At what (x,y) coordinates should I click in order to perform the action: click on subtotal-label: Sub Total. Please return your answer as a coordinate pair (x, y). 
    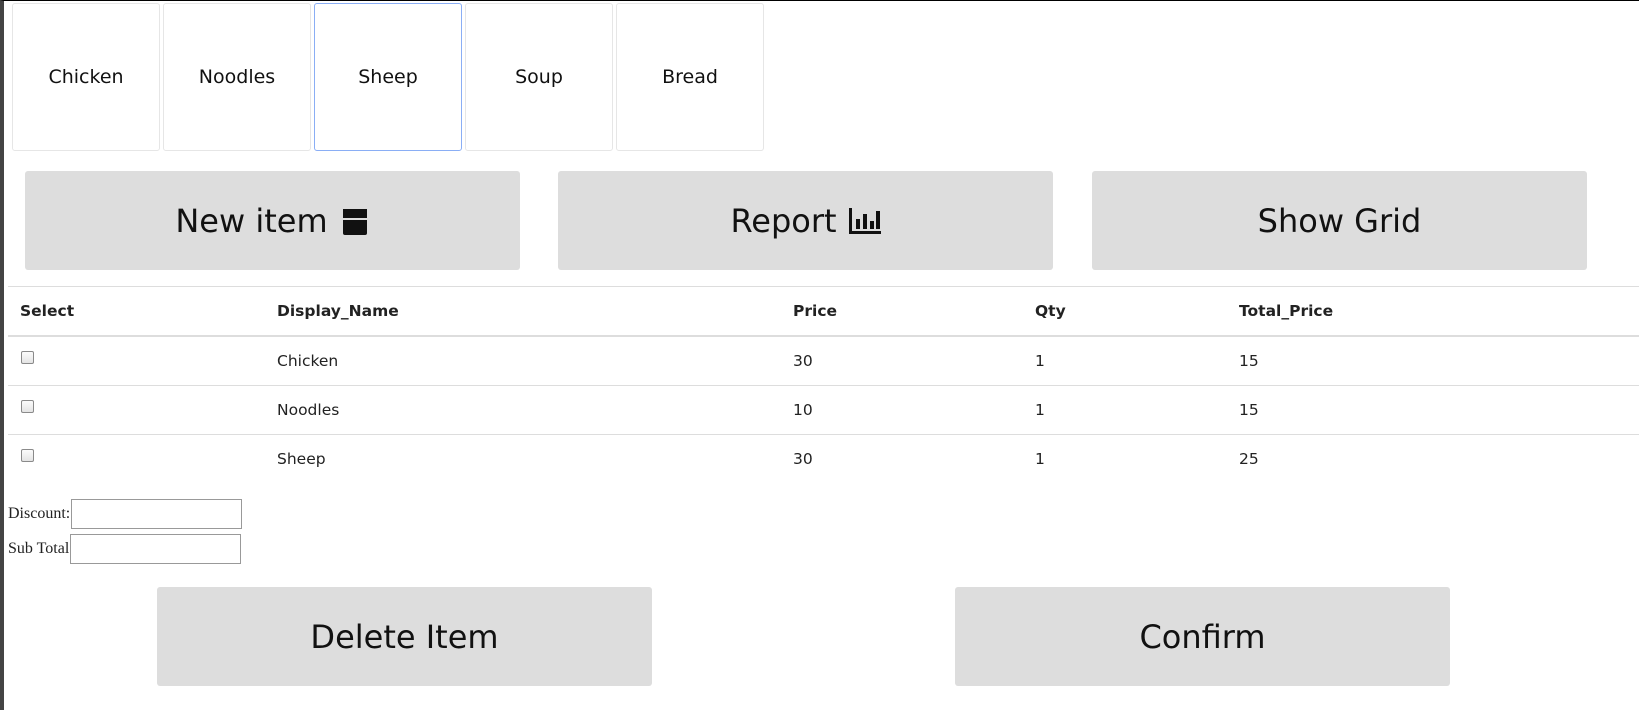
    Looking at the image, I should click on (39, 548).